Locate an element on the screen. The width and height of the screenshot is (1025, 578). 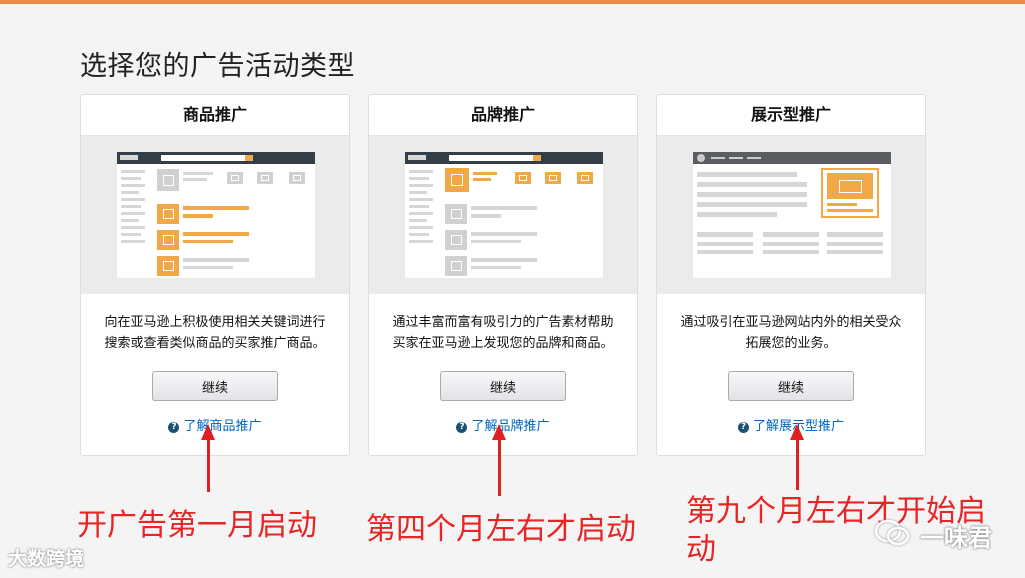
card-title: 品牌推广 is located at coordinates (503, 115).